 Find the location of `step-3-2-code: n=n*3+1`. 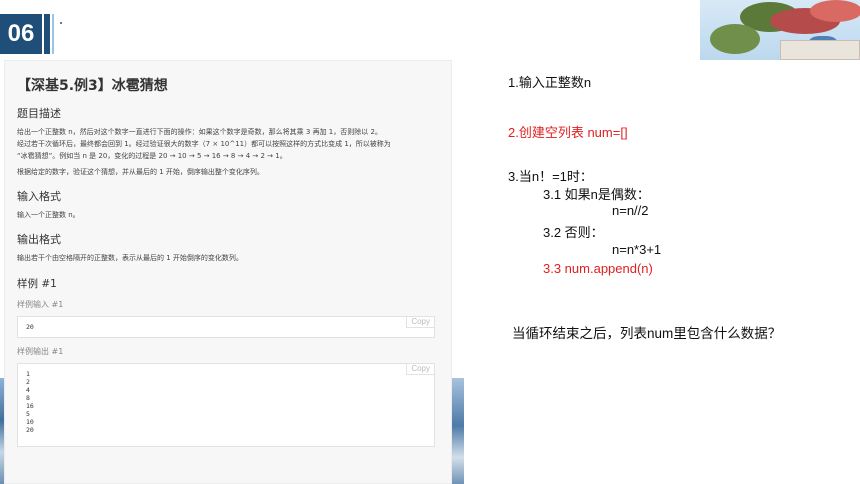

step-3-2-code: n=n*3+1 is located at coordinates (637, 249).